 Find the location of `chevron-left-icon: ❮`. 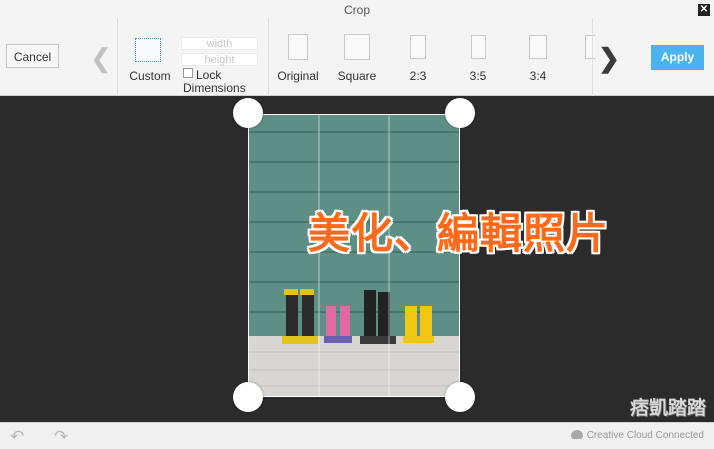

chevron-left-icon: ❮ is located at coordinates (101, 58).